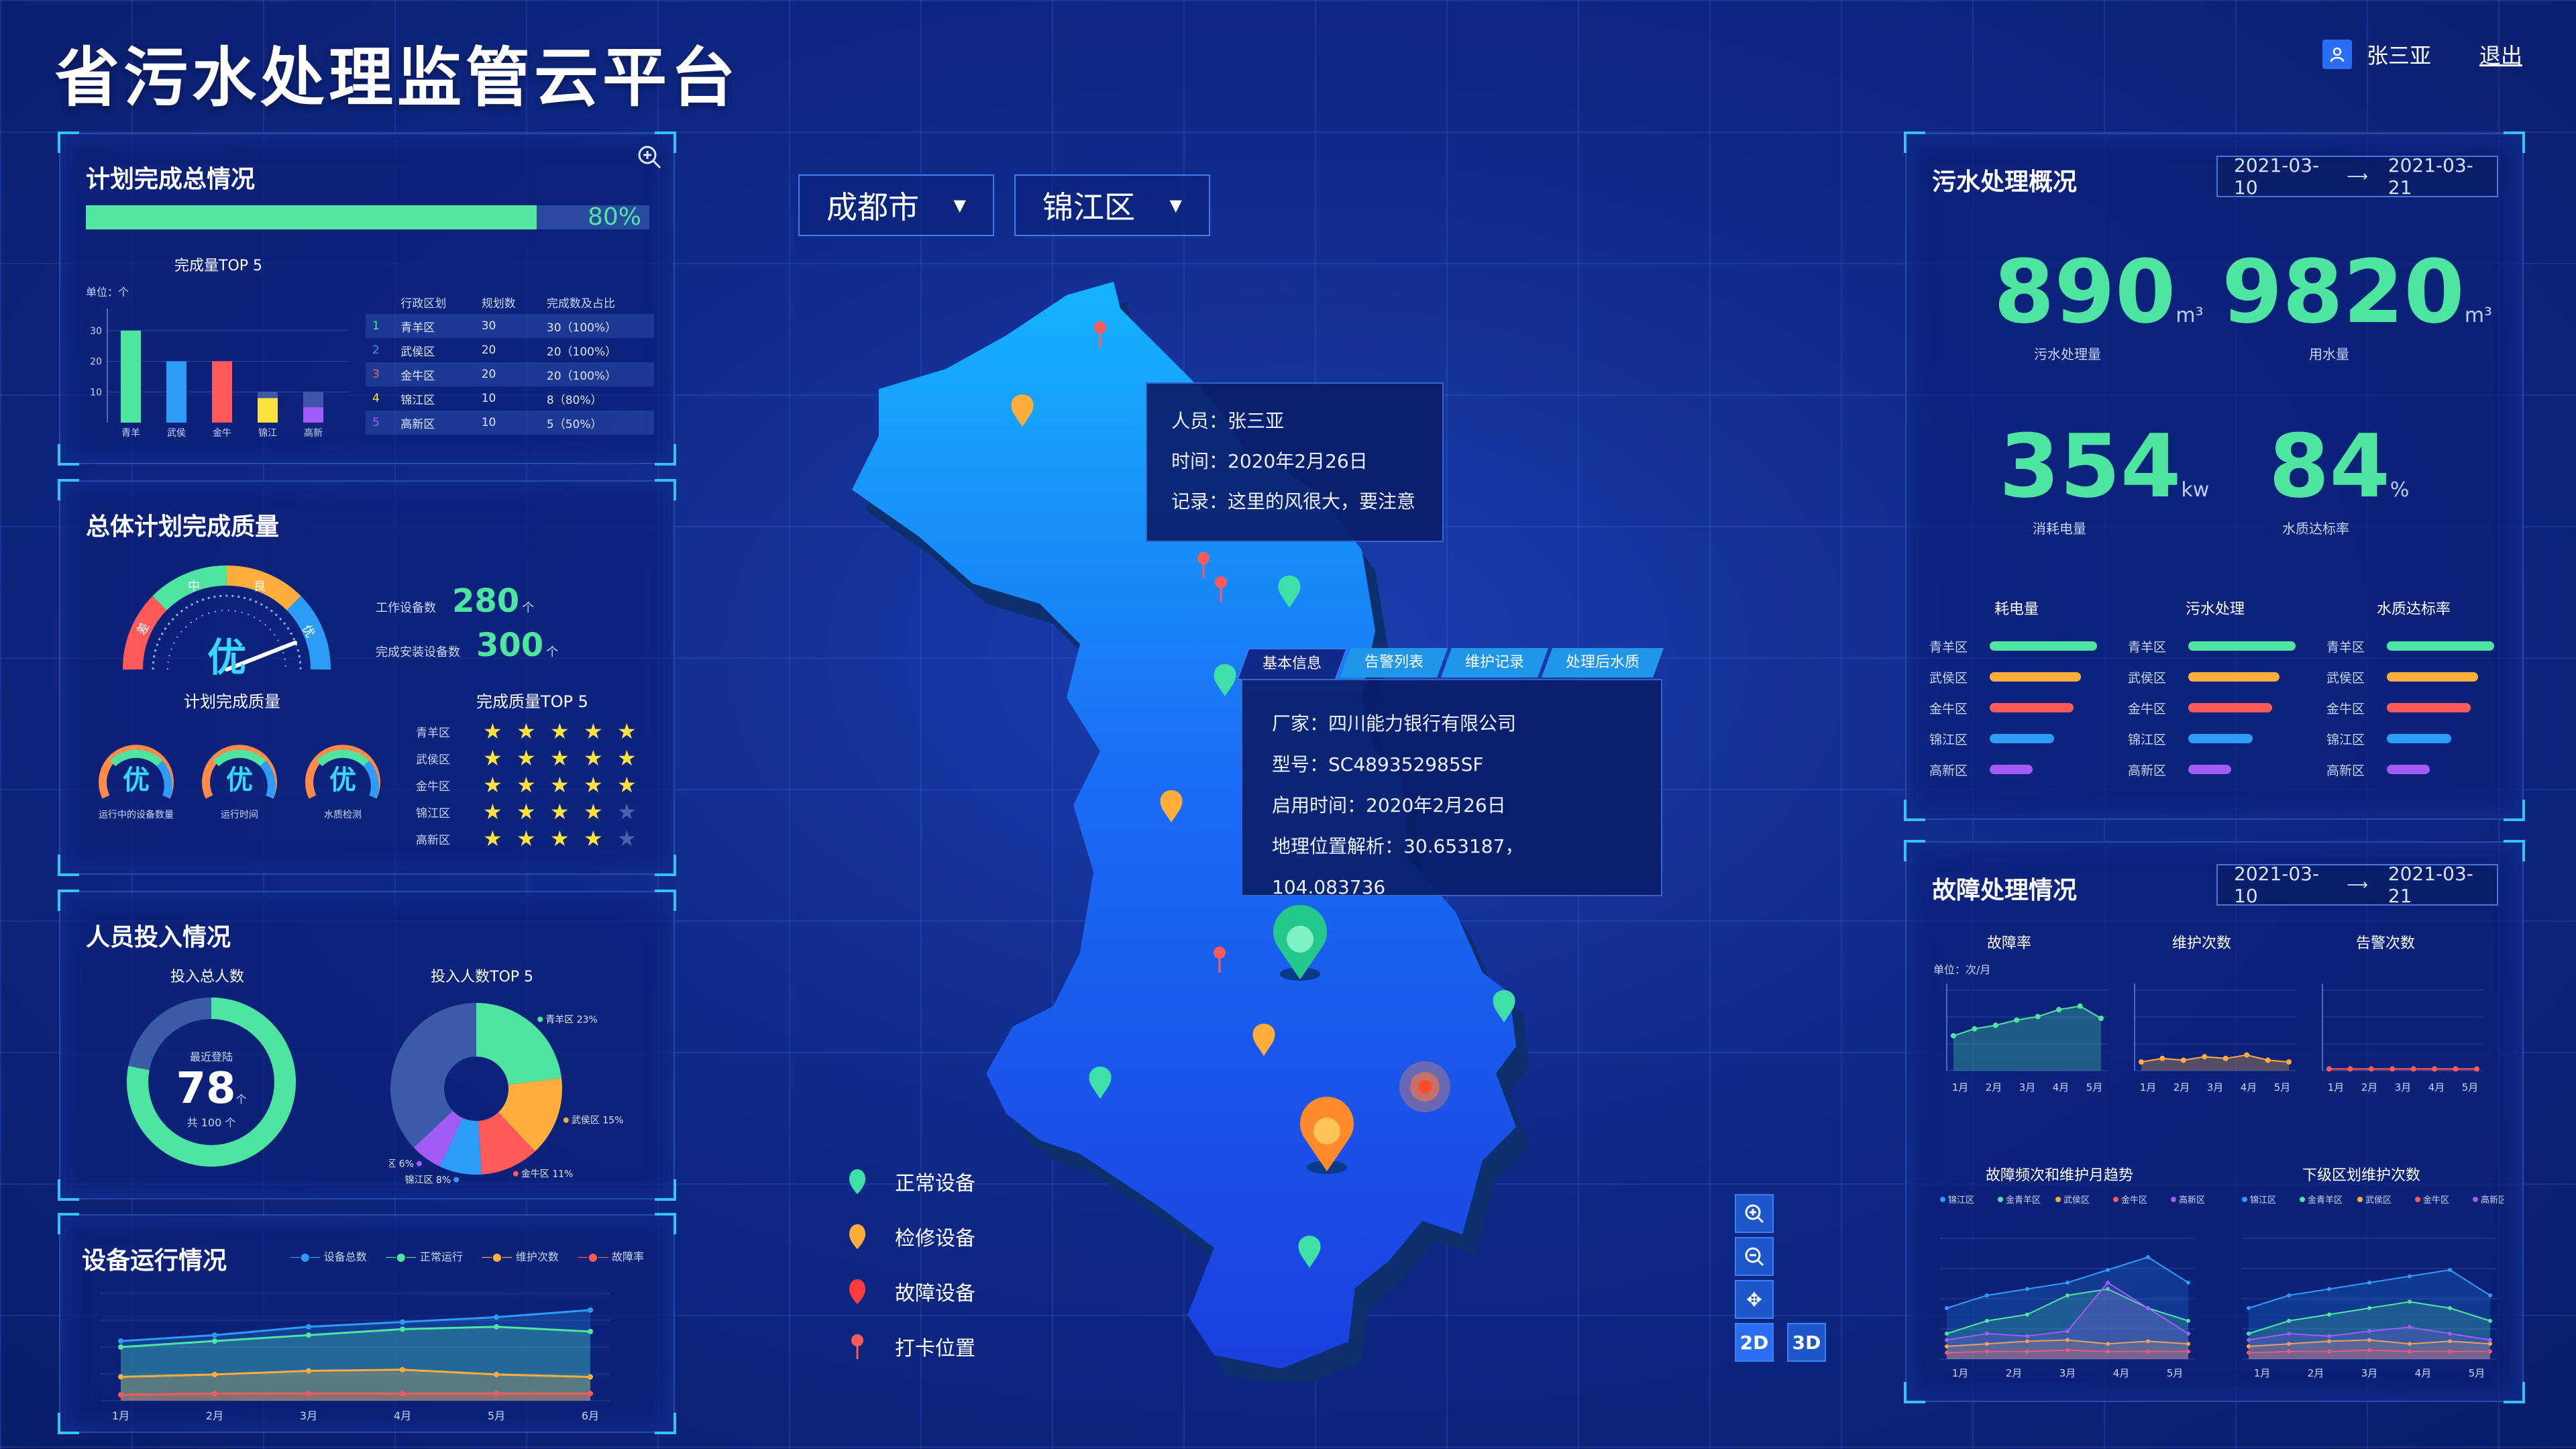 The height and width of the screenshot is (1449, 2576). What do you see at coordinates (510, 374) in the screenshot?
I see `table-row: 3 金牛区 20 20（100%）` at bounding box center [510, 374].